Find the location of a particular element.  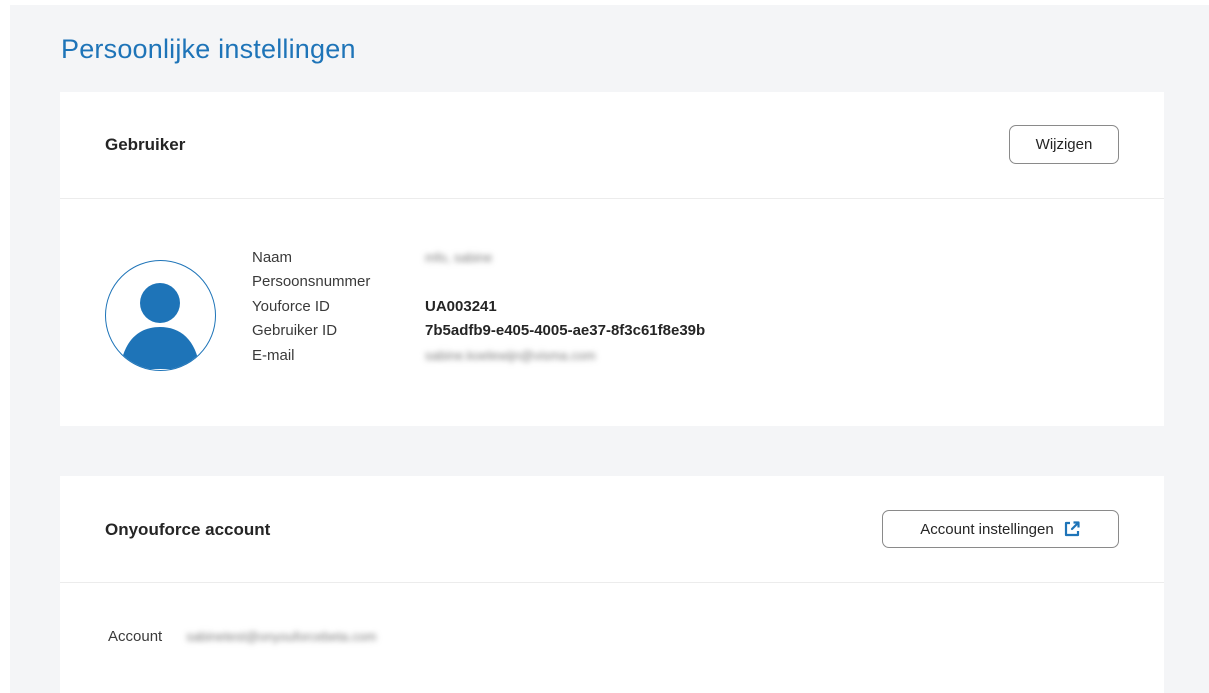

account-label: Account is located at coordinates (135, 636).